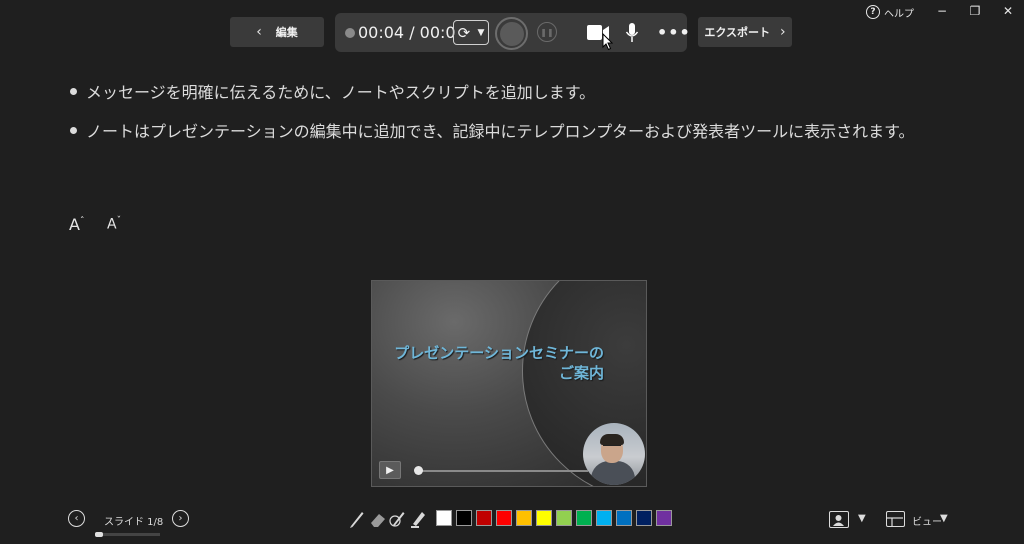  What do you see at coordinates (942, 11) in the screenshot?
I see `minimize-button: −` at bounding box center [942, 11].